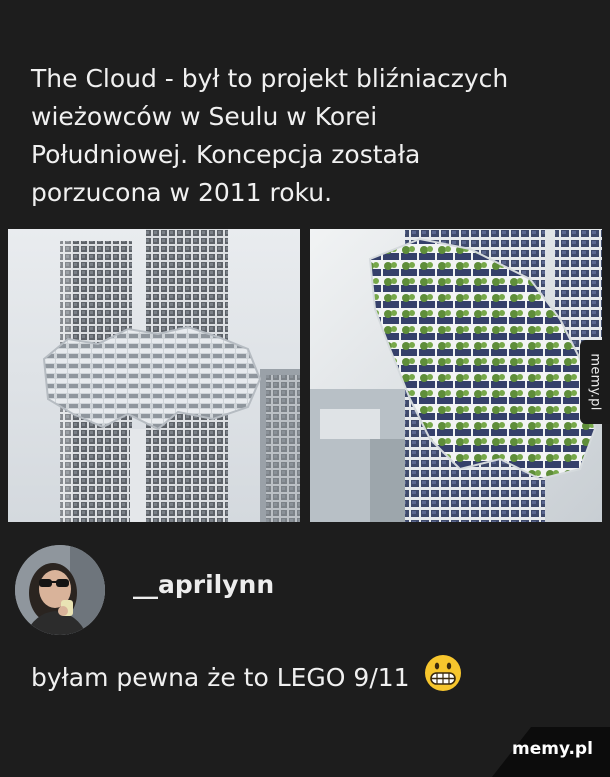 The height and width of the screenshot is (777, 610). What do you see at coordinates (443, 676) in the screenshot?
I see `grimacing-face-emoji-icon` at bounding box center [443, 676].